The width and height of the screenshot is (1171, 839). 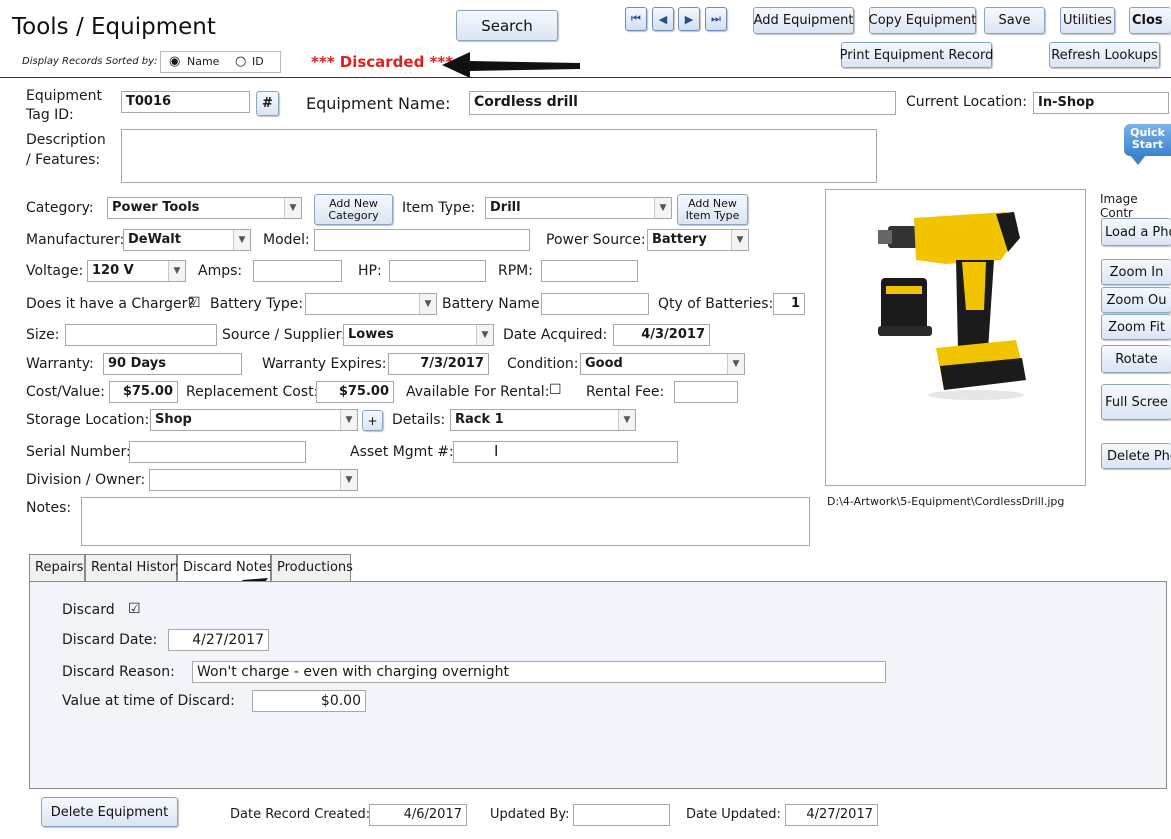 I want to click on power-source-select: Battery ▼, so click(x=698, y=240).